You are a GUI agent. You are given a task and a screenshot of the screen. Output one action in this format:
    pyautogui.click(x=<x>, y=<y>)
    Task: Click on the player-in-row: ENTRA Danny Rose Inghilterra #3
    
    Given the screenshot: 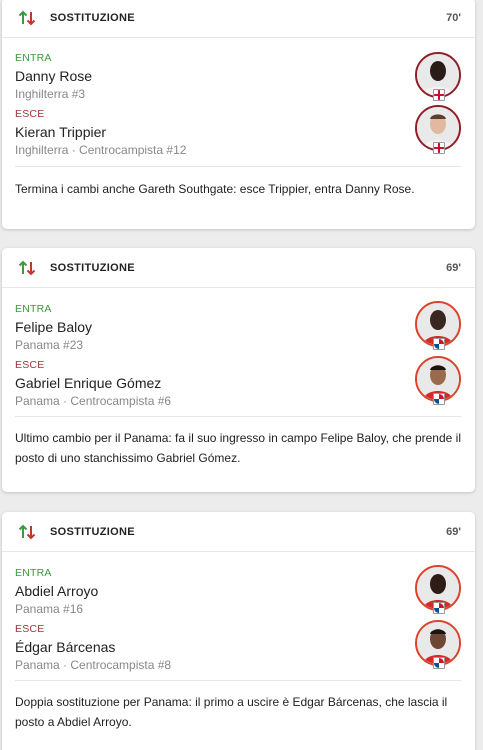 What is the action you would take?
    pyautogui.click(x=238, y=69)
    